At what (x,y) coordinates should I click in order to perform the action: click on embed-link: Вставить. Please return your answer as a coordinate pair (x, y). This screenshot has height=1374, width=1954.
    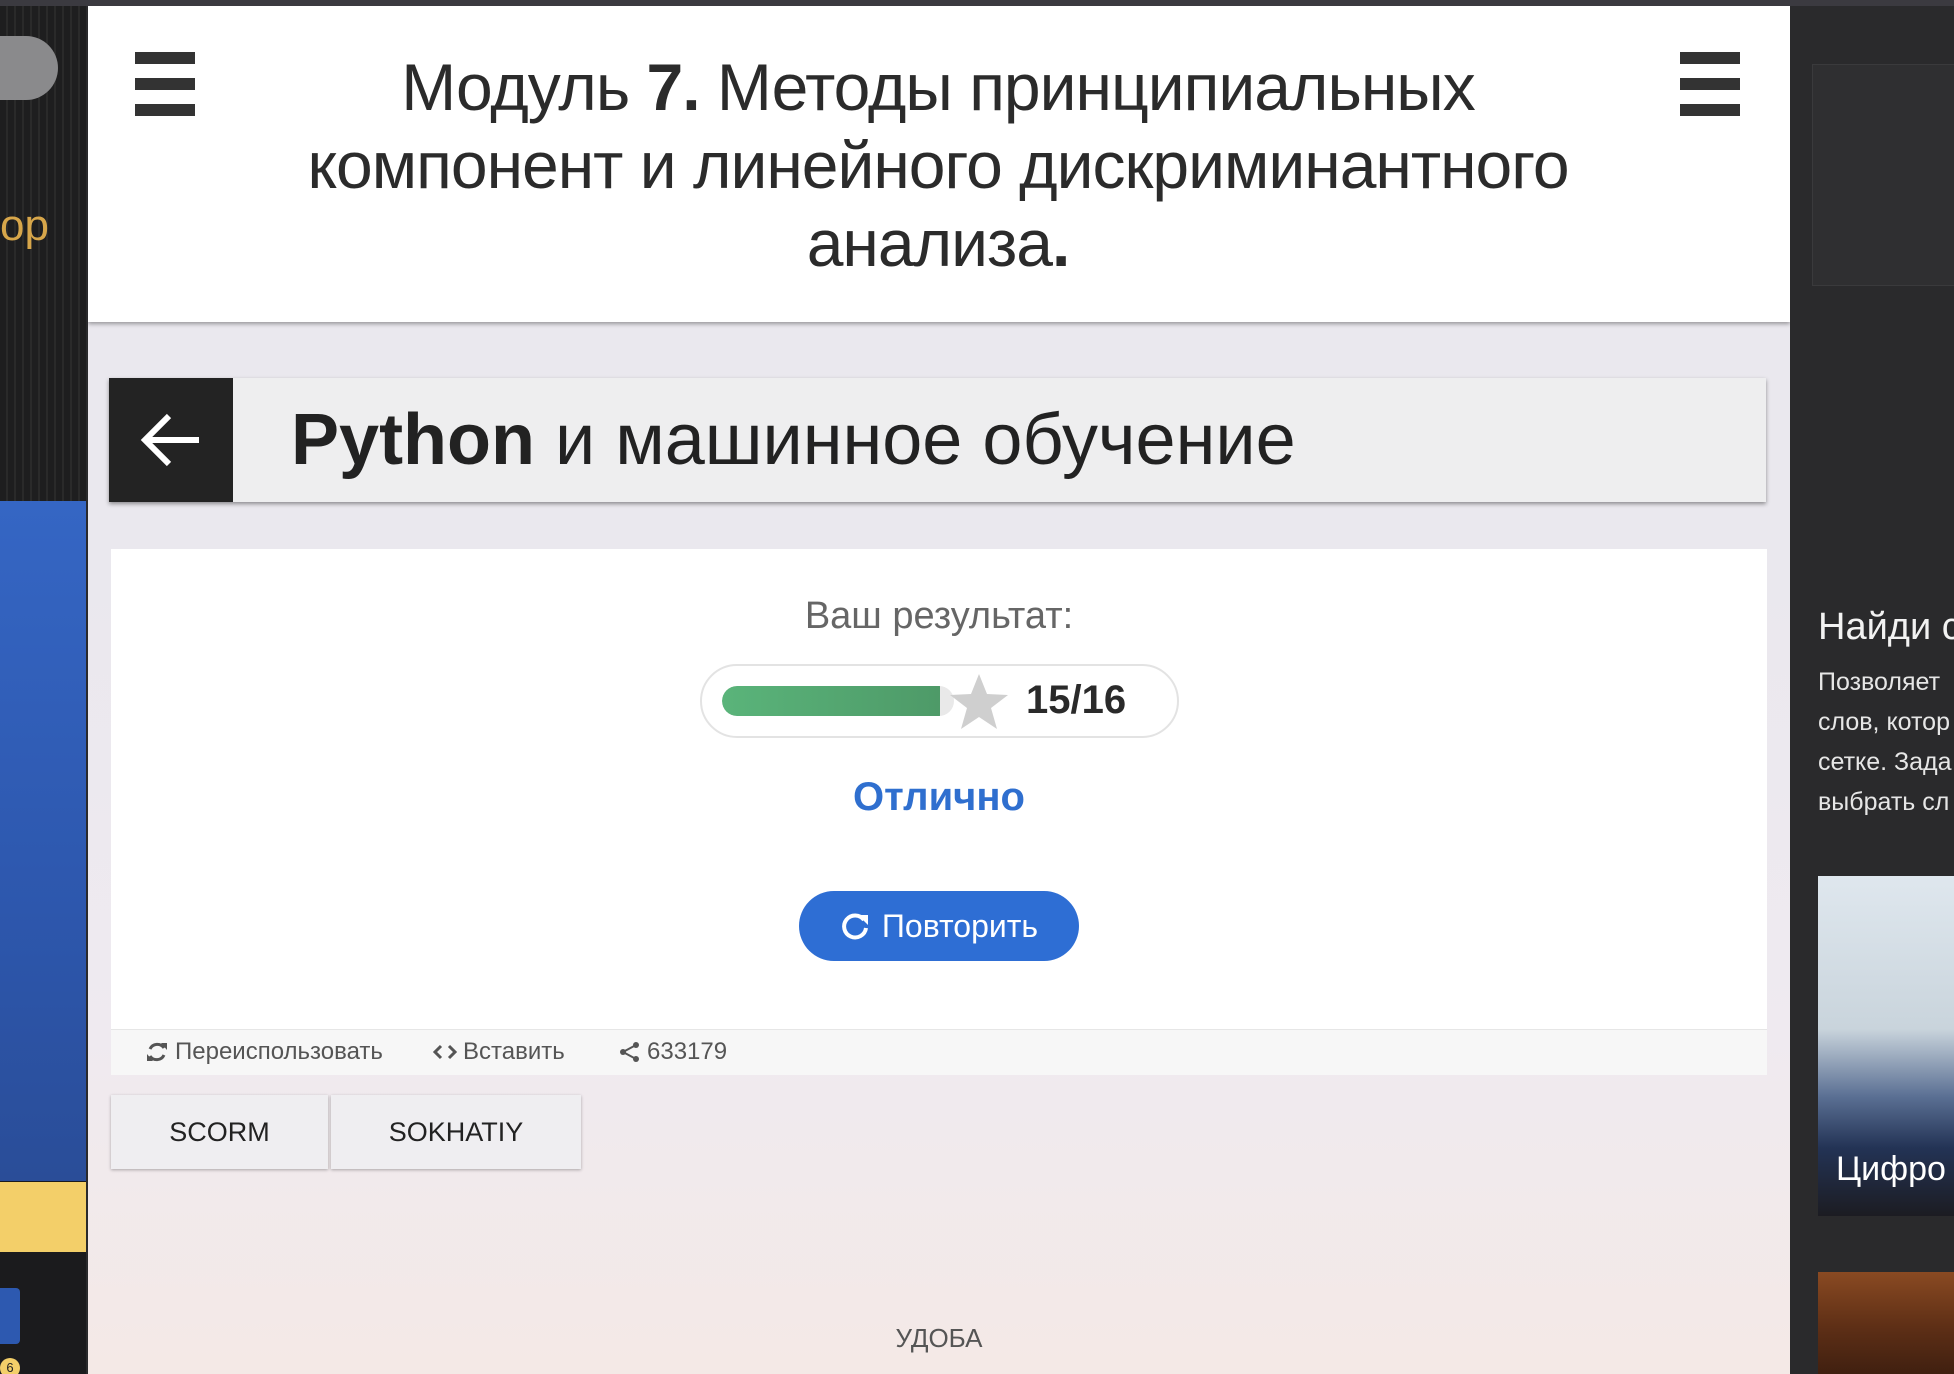
    Looking at the image, I should click on (499, 1052).